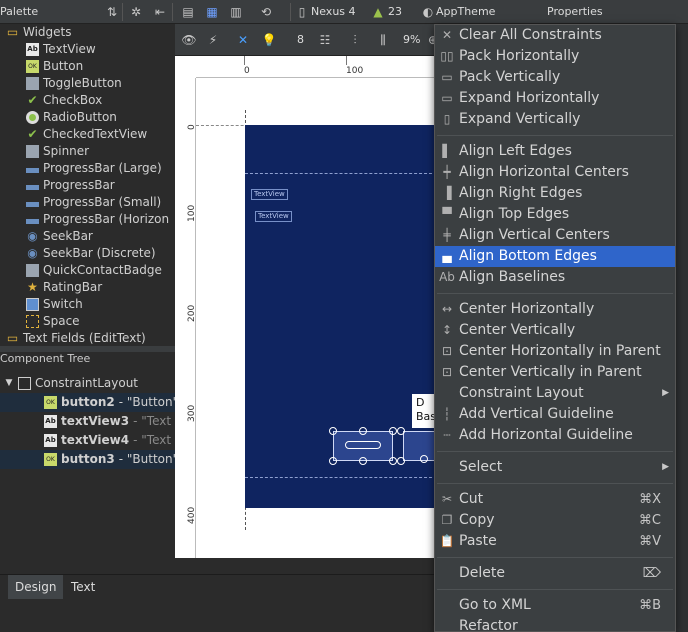 This screenshot has width=688, height=632. Describe the element at coordinates (306, 40) in the screenshot. I see `design-toolbar: 👁 ⚡ ✕ 💡 8 ☷ ⫶ ⫼ 9% ⊕` at that location.